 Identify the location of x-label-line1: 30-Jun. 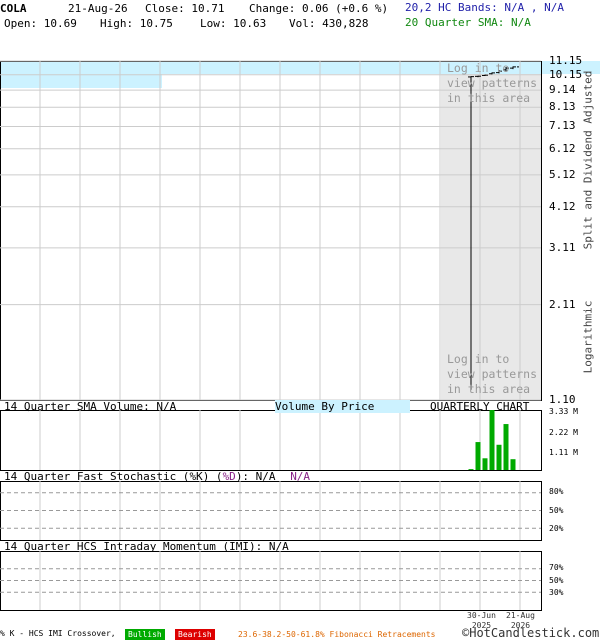
(481, 615).